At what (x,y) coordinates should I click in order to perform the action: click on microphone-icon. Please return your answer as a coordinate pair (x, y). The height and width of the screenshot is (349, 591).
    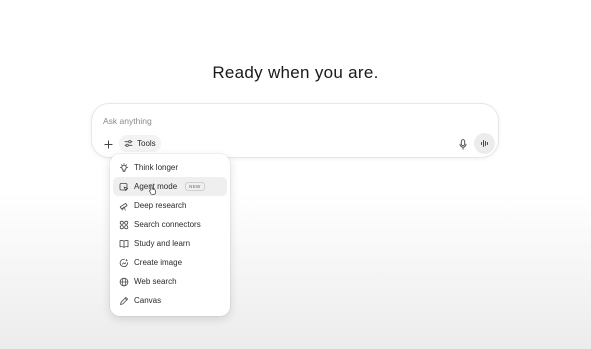
    Looking at the image, I should click on (463, 144).